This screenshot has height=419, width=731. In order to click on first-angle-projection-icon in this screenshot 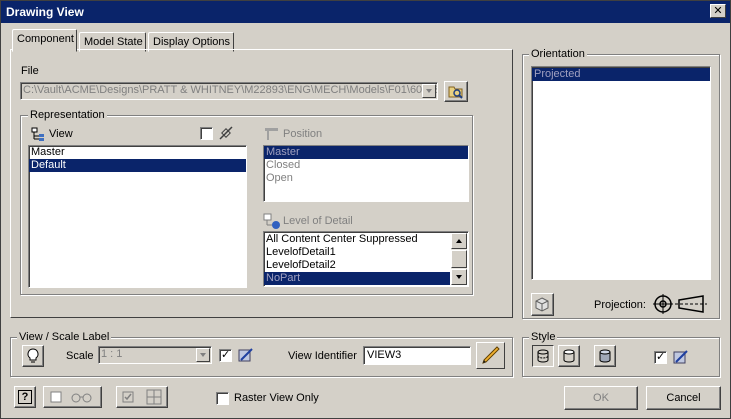, I will do `click(680, 304)`.